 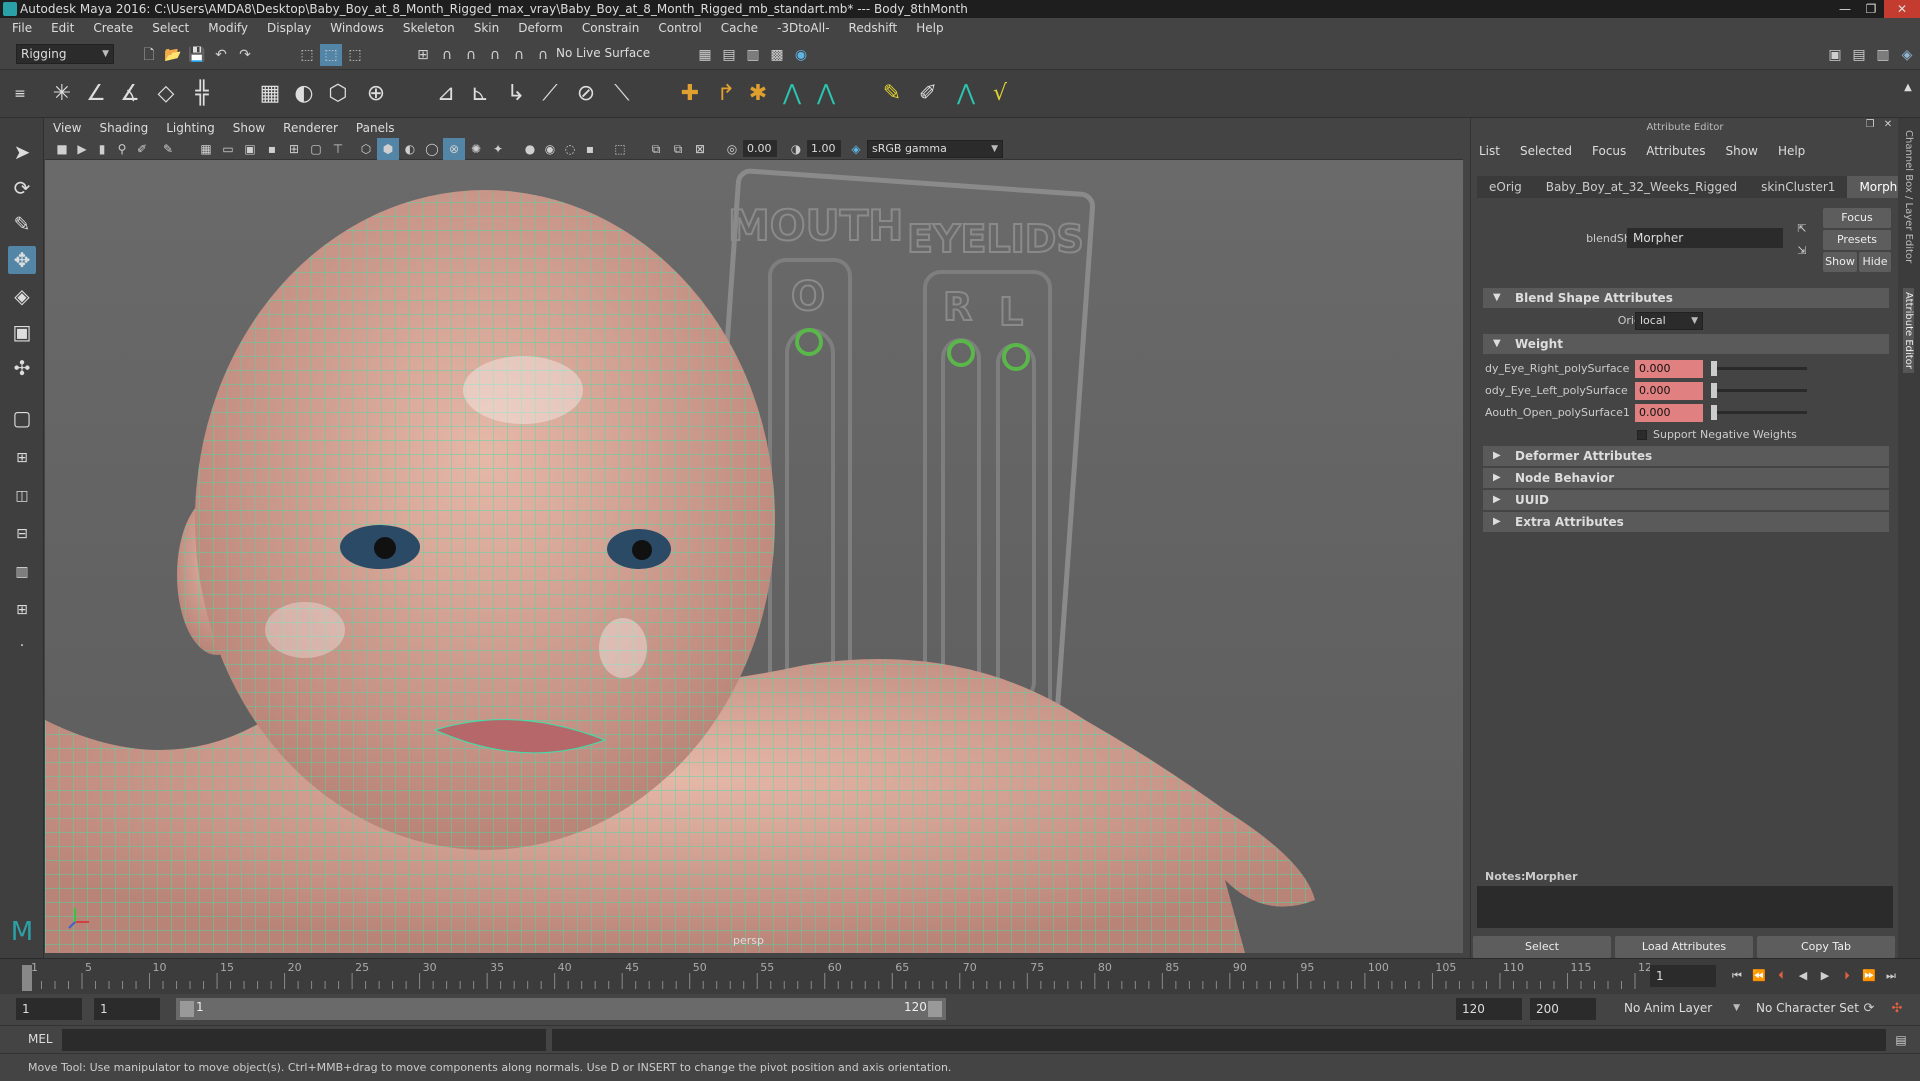 I want to click on rotate-tool-icon: ◈, so click(x=22, y=296).